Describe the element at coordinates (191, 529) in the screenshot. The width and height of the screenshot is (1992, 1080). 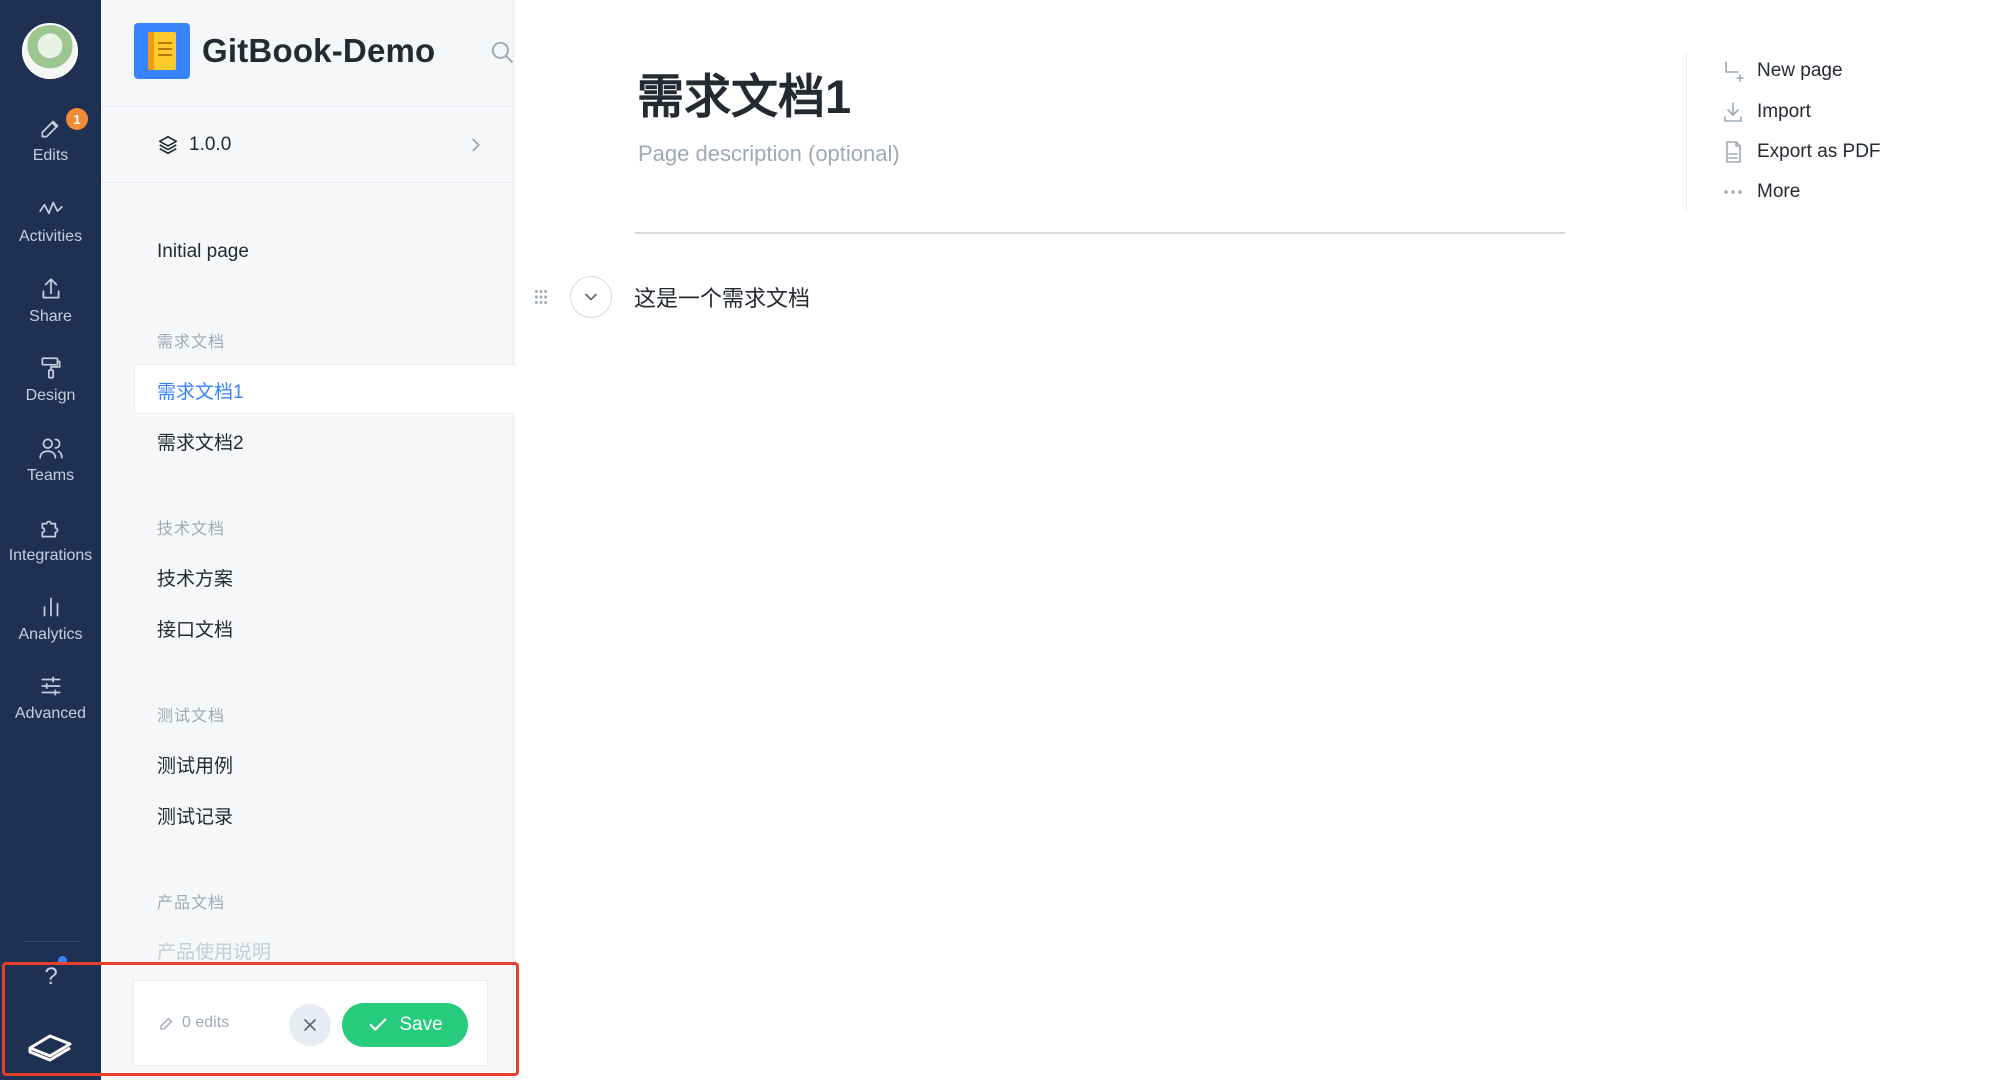
I see `sidebar-group-label: 技术文档` at that location.